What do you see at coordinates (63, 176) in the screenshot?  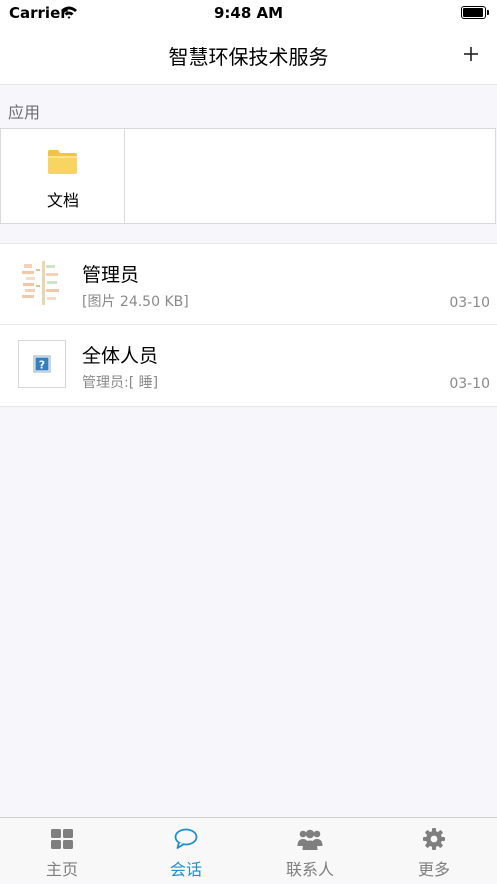 I see `app-item-documents: 文档` at bounding box center [63, 176].